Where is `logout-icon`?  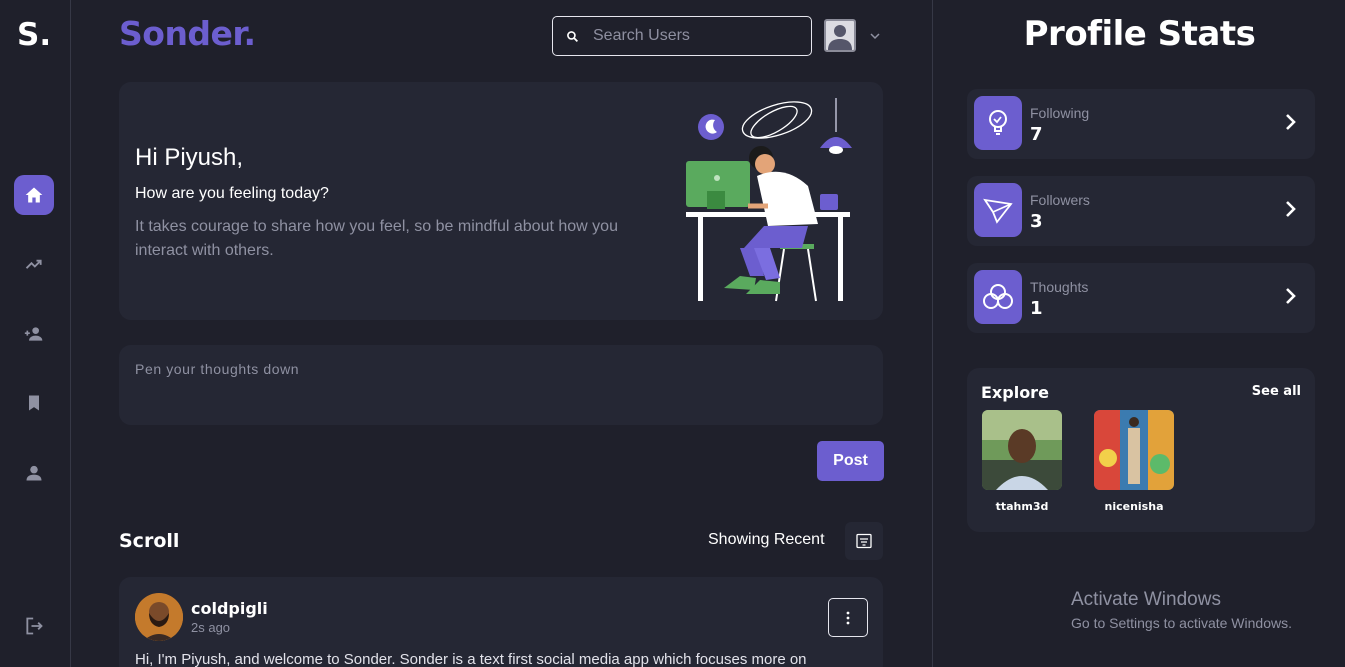 logout-icon is located at coordinates (34, 626).